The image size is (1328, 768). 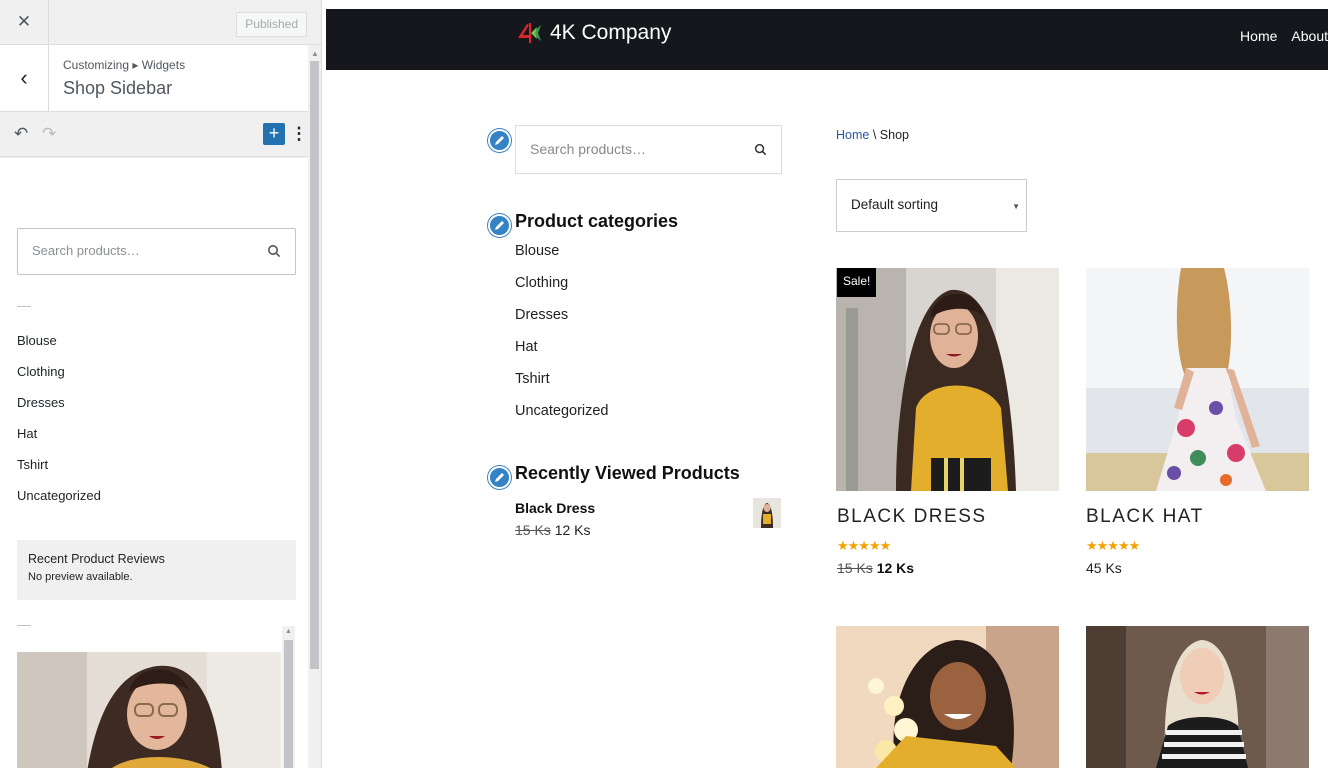 I want to click on list-item: Clothing, so click(x=41, y=371).